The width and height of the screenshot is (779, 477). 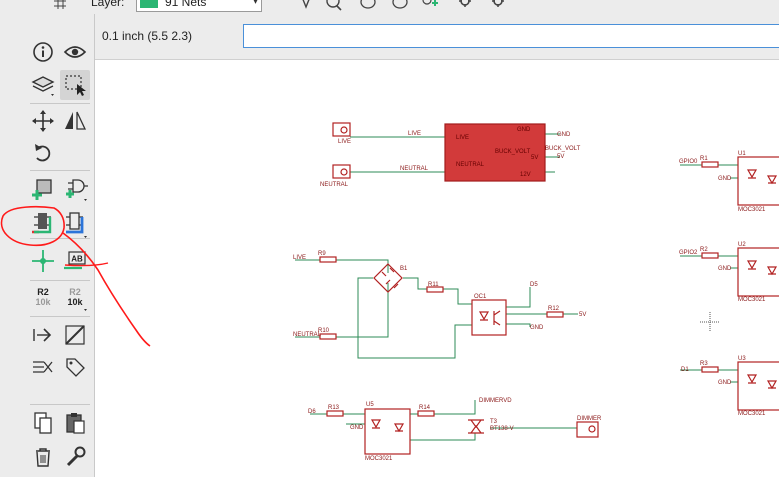 What do you see at coordinates (75, 121) in the screenshot?
I see `mirror-tool` at bounding box center [75, 121].